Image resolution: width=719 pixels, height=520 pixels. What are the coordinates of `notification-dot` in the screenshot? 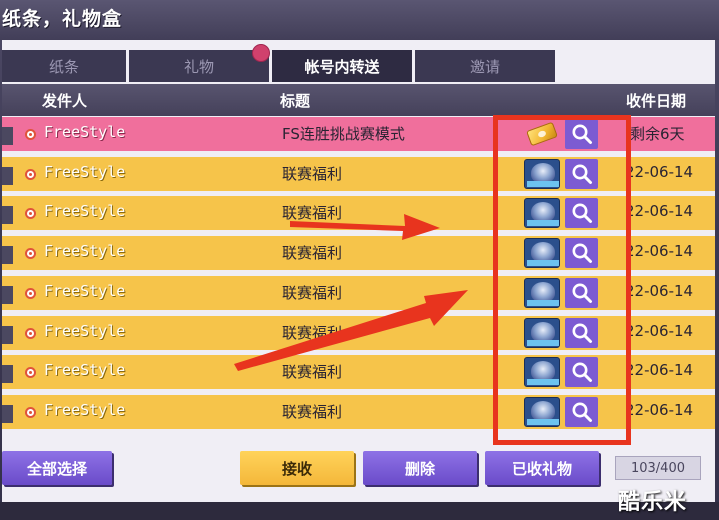 It's located at (261, 53).